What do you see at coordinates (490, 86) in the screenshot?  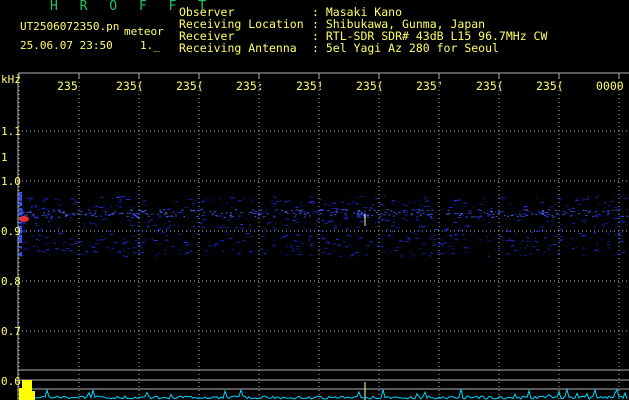 I see `time-tick: 235(` at bounding box center [490, 86].